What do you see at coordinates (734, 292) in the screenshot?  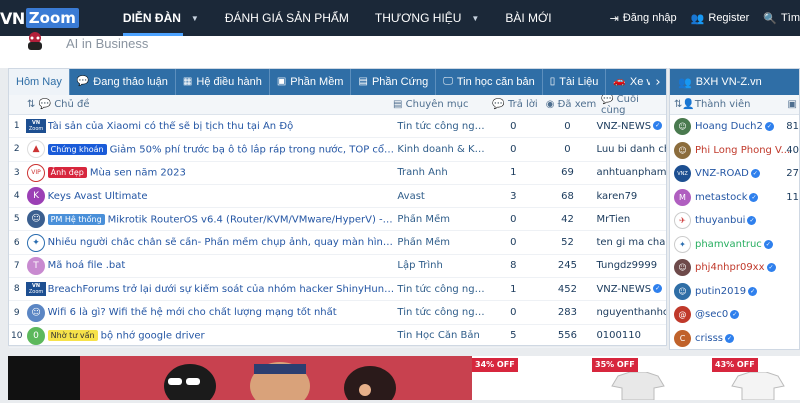 I see `member-row: ☺ putin2019 ✓` at bounding box center [734, 292].